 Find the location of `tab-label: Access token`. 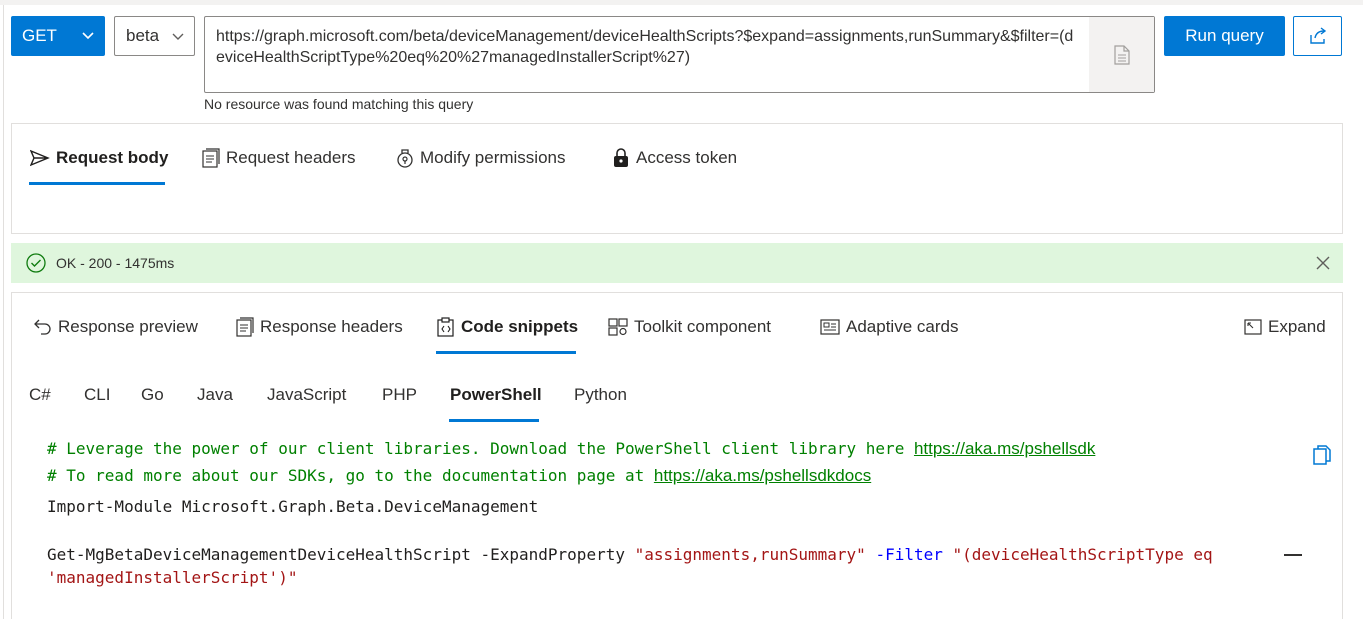

tab-label: Access token is located at coordinates (687, 157).